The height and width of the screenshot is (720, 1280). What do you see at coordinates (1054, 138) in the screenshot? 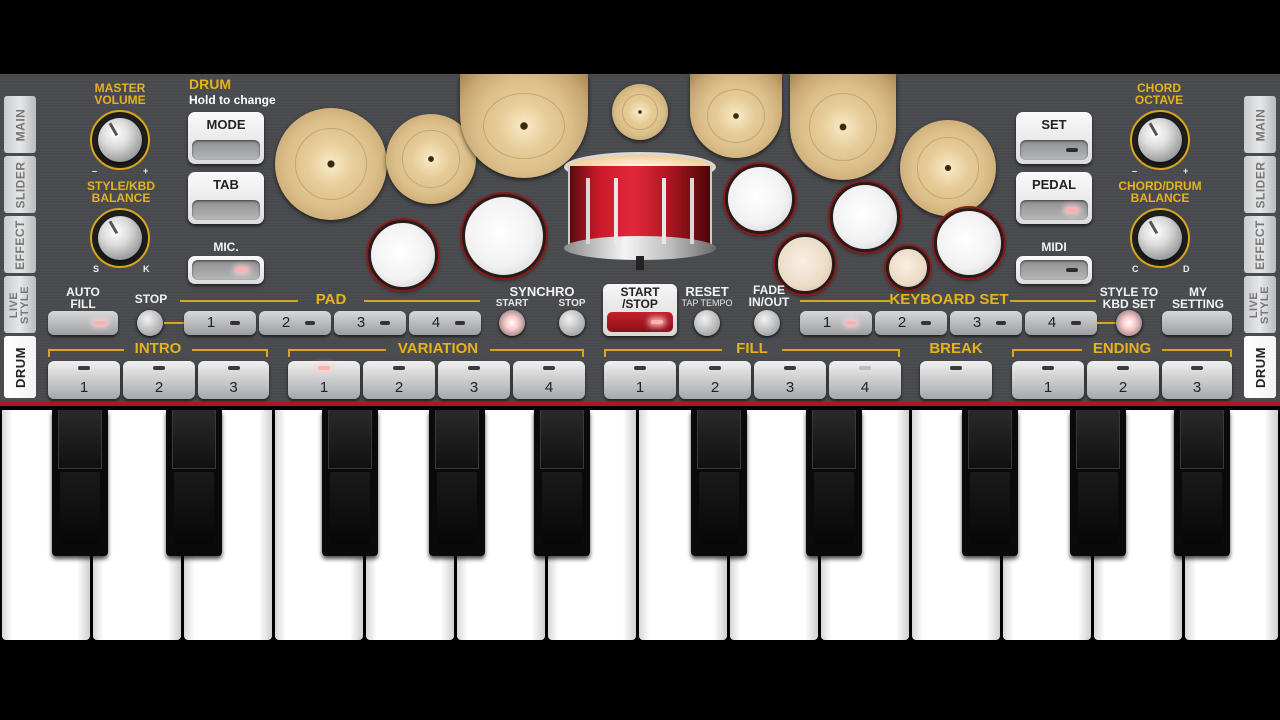
I see `set-button: SET` at bounding box center [1054, 138].